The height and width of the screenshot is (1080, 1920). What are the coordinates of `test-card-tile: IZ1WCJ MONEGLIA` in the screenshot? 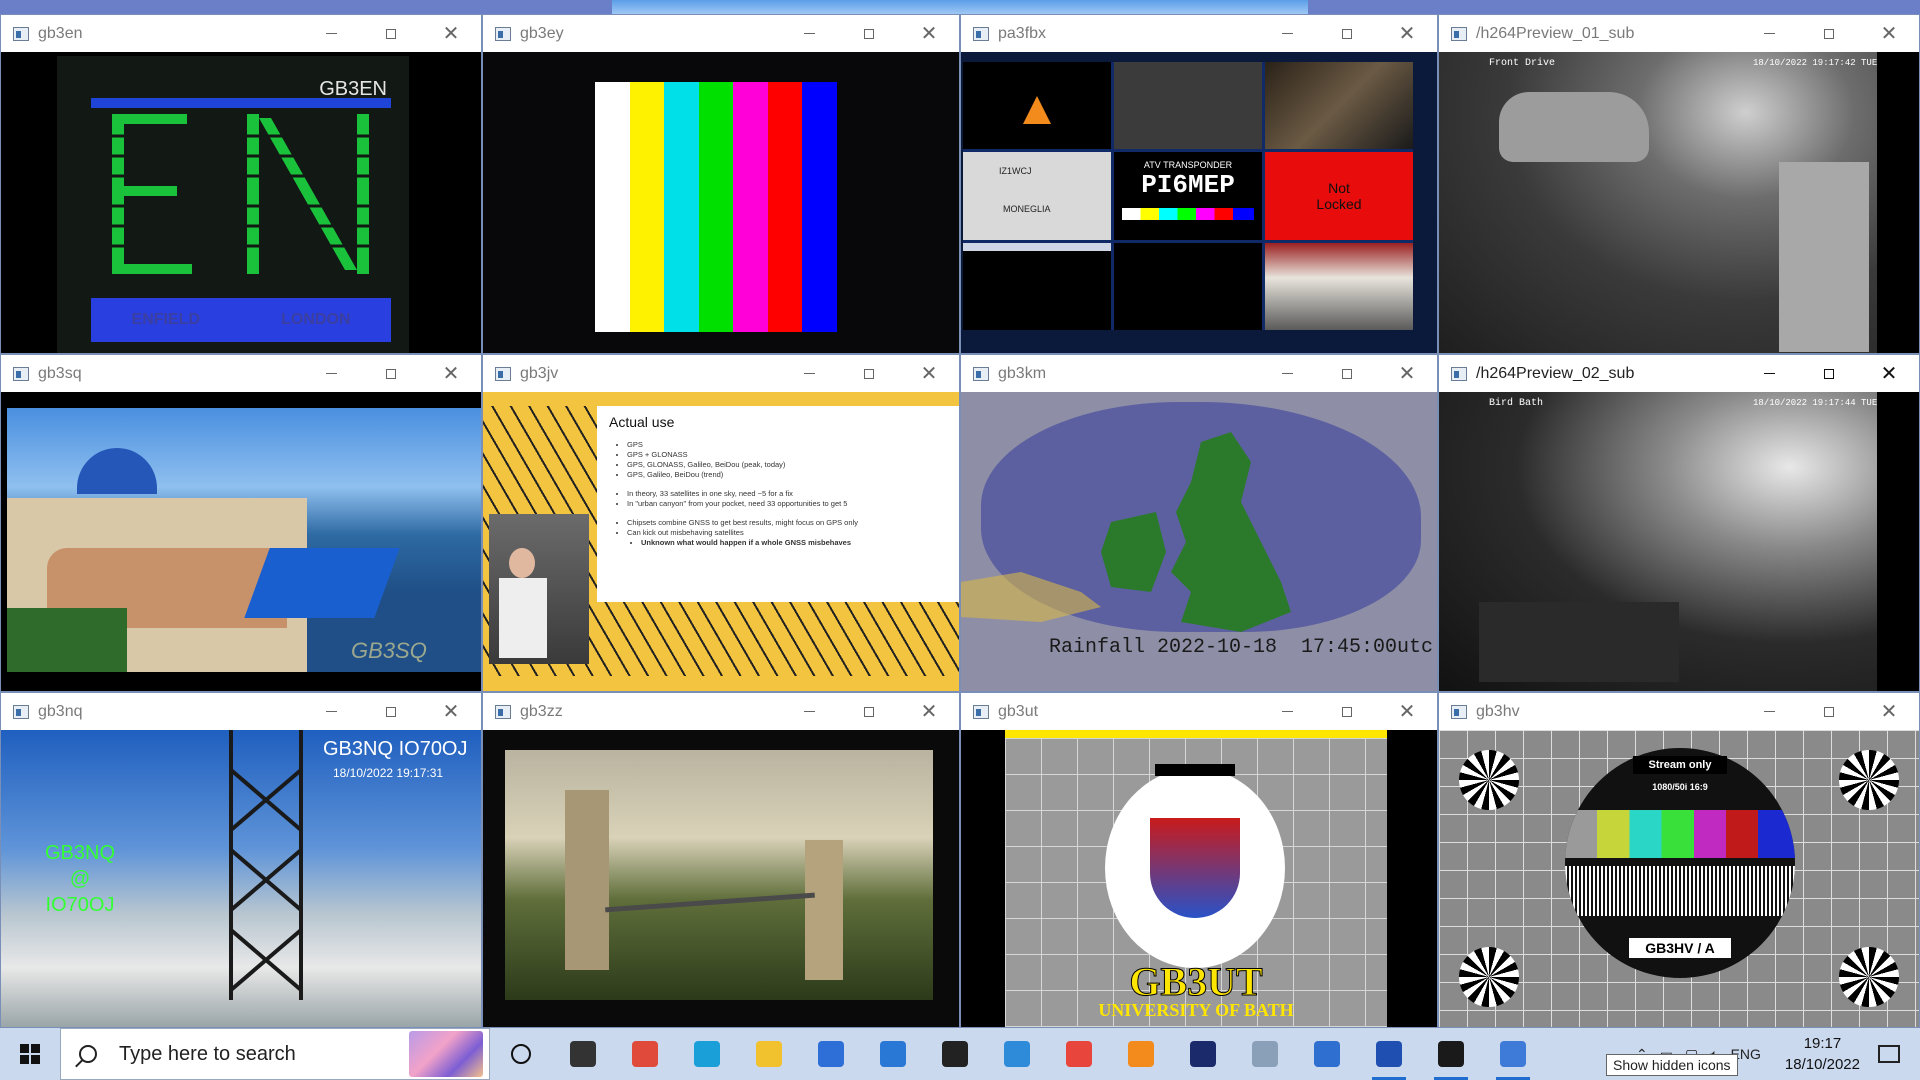 It's located at (1037, 196).